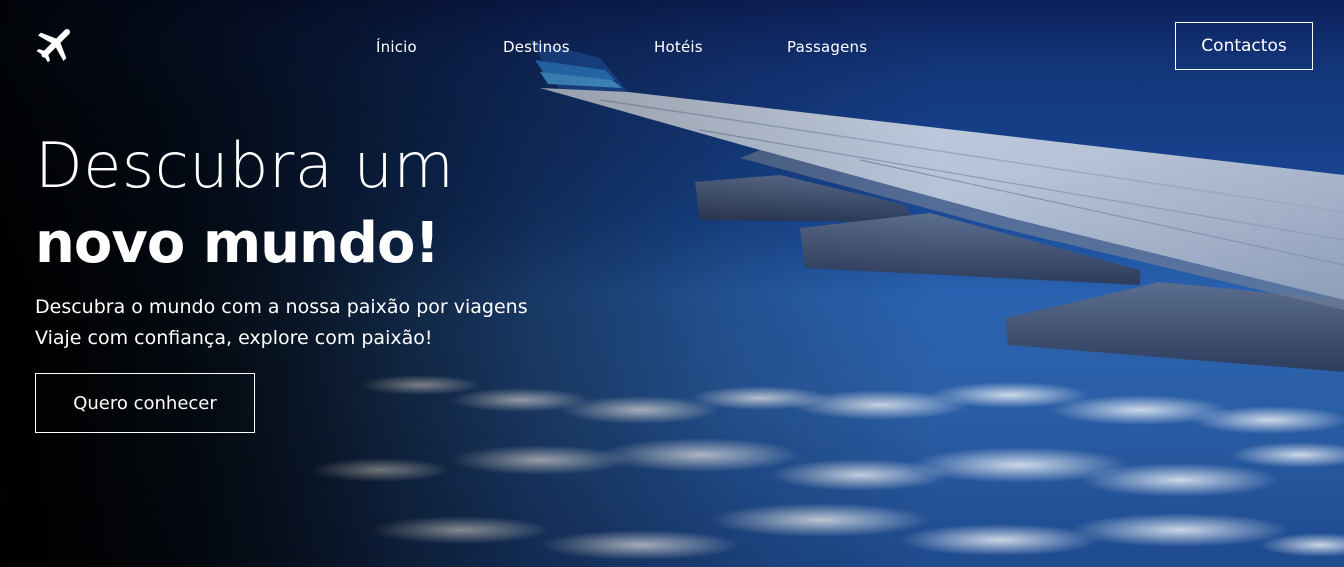  I want to click on nav-link-inicio: Ínicio, so click(396, 47).